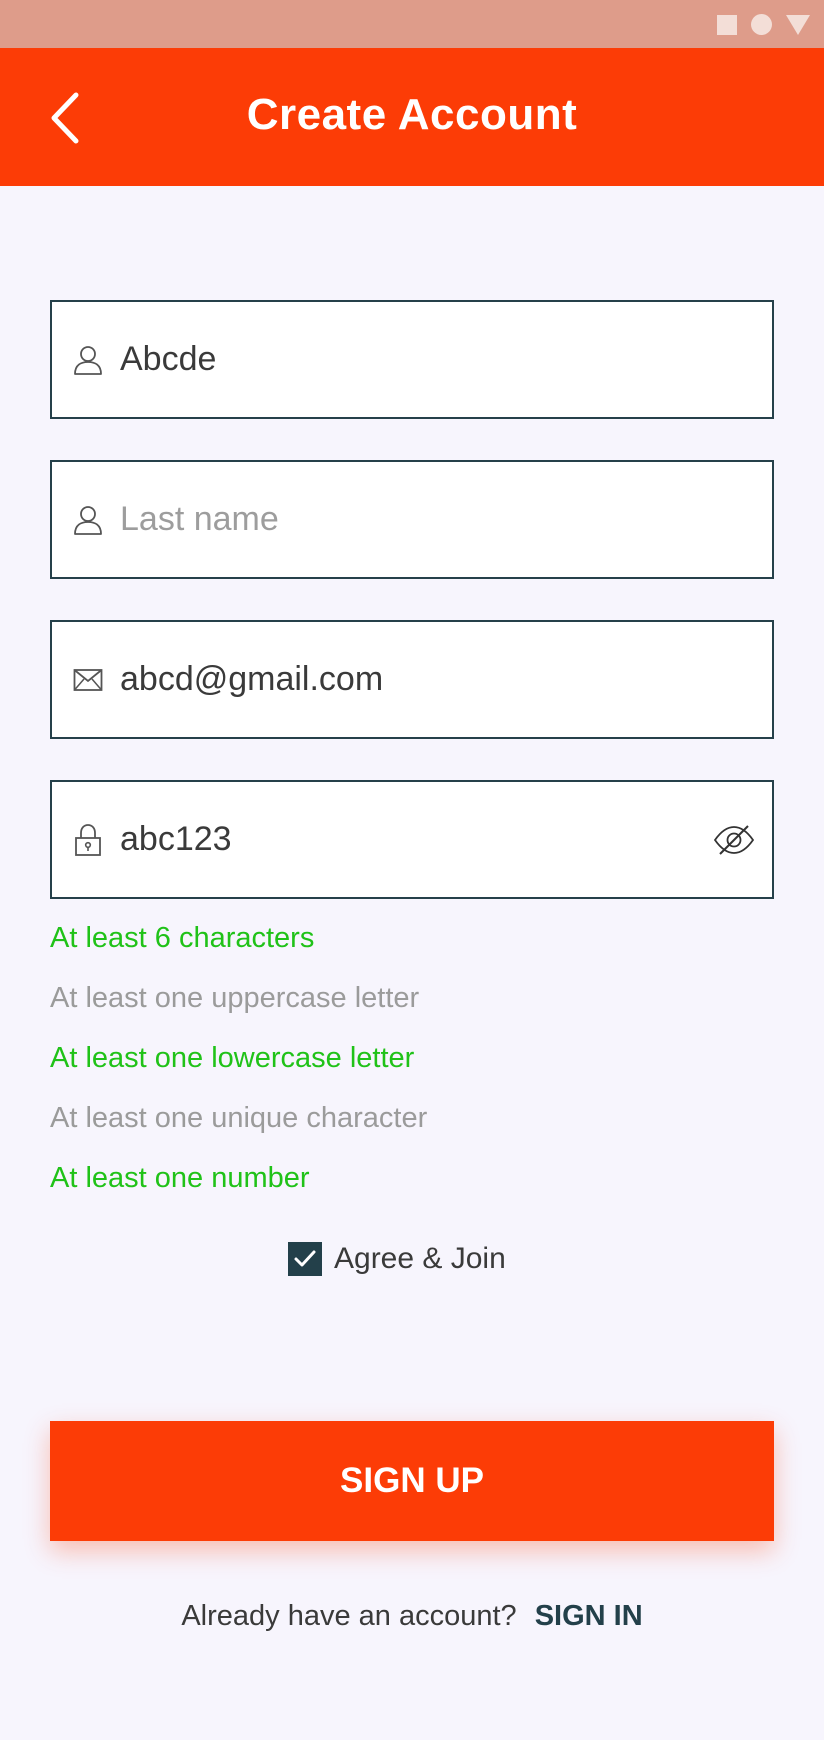 Image resolution: width=824 pixels, height=1740 pixels. I want to click on sign-in-row: Already have an account? SIGN IN, so click(412, 1616).